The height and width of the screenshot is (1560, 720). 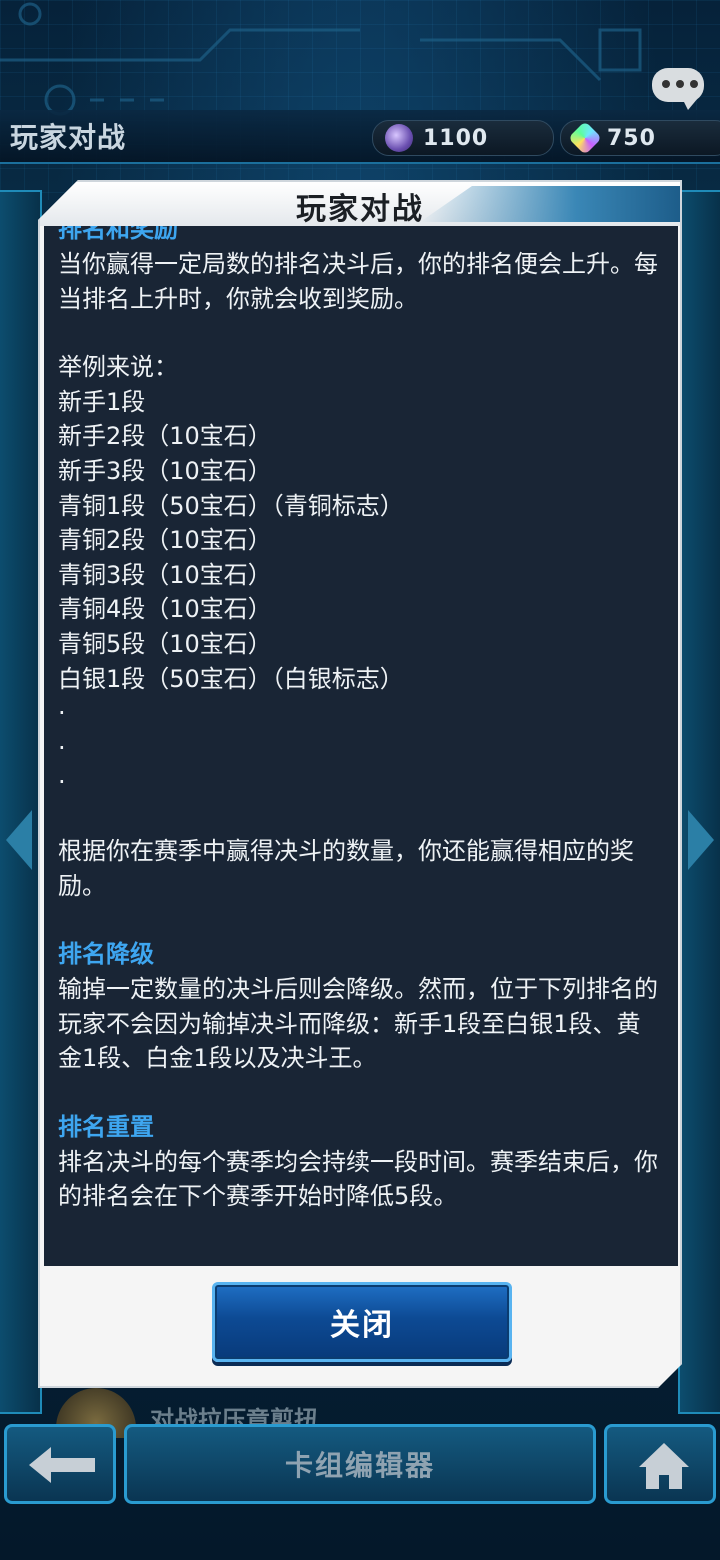 What do you see at coordinates (664, 1466) in the screenshot?
I see `home-icon` at bounding box center [664, 1466].